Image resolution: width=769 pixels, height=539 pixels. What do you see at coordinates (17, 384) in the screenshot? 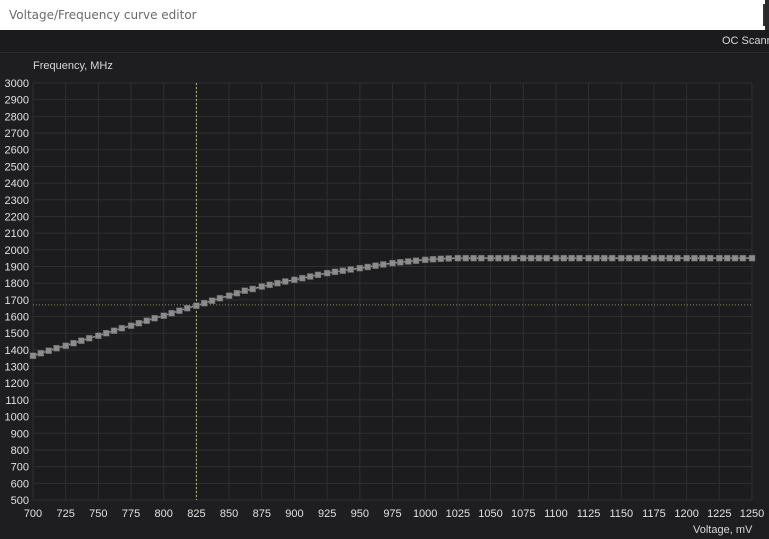
I see `y-tick-label: 1200` at bounding box center [17, 384].